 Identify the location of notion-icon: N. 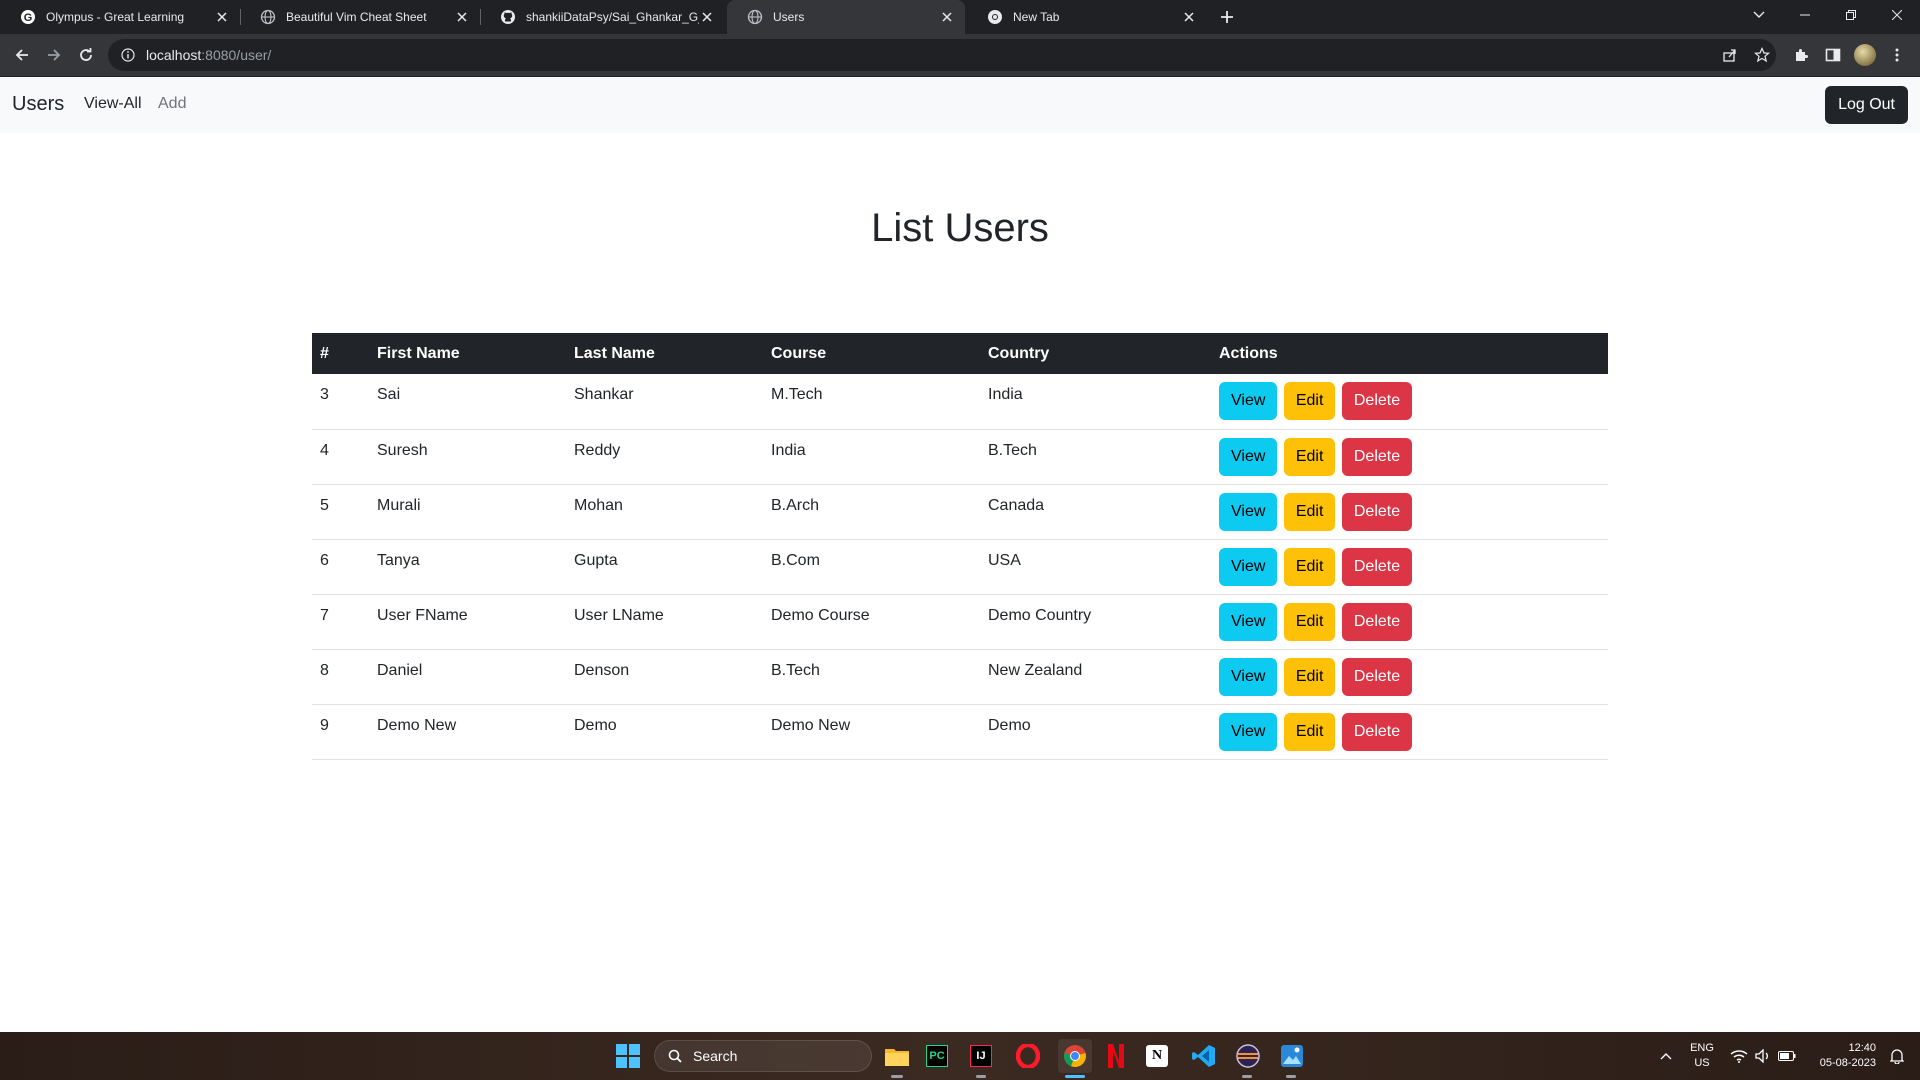
(1157, 1056).